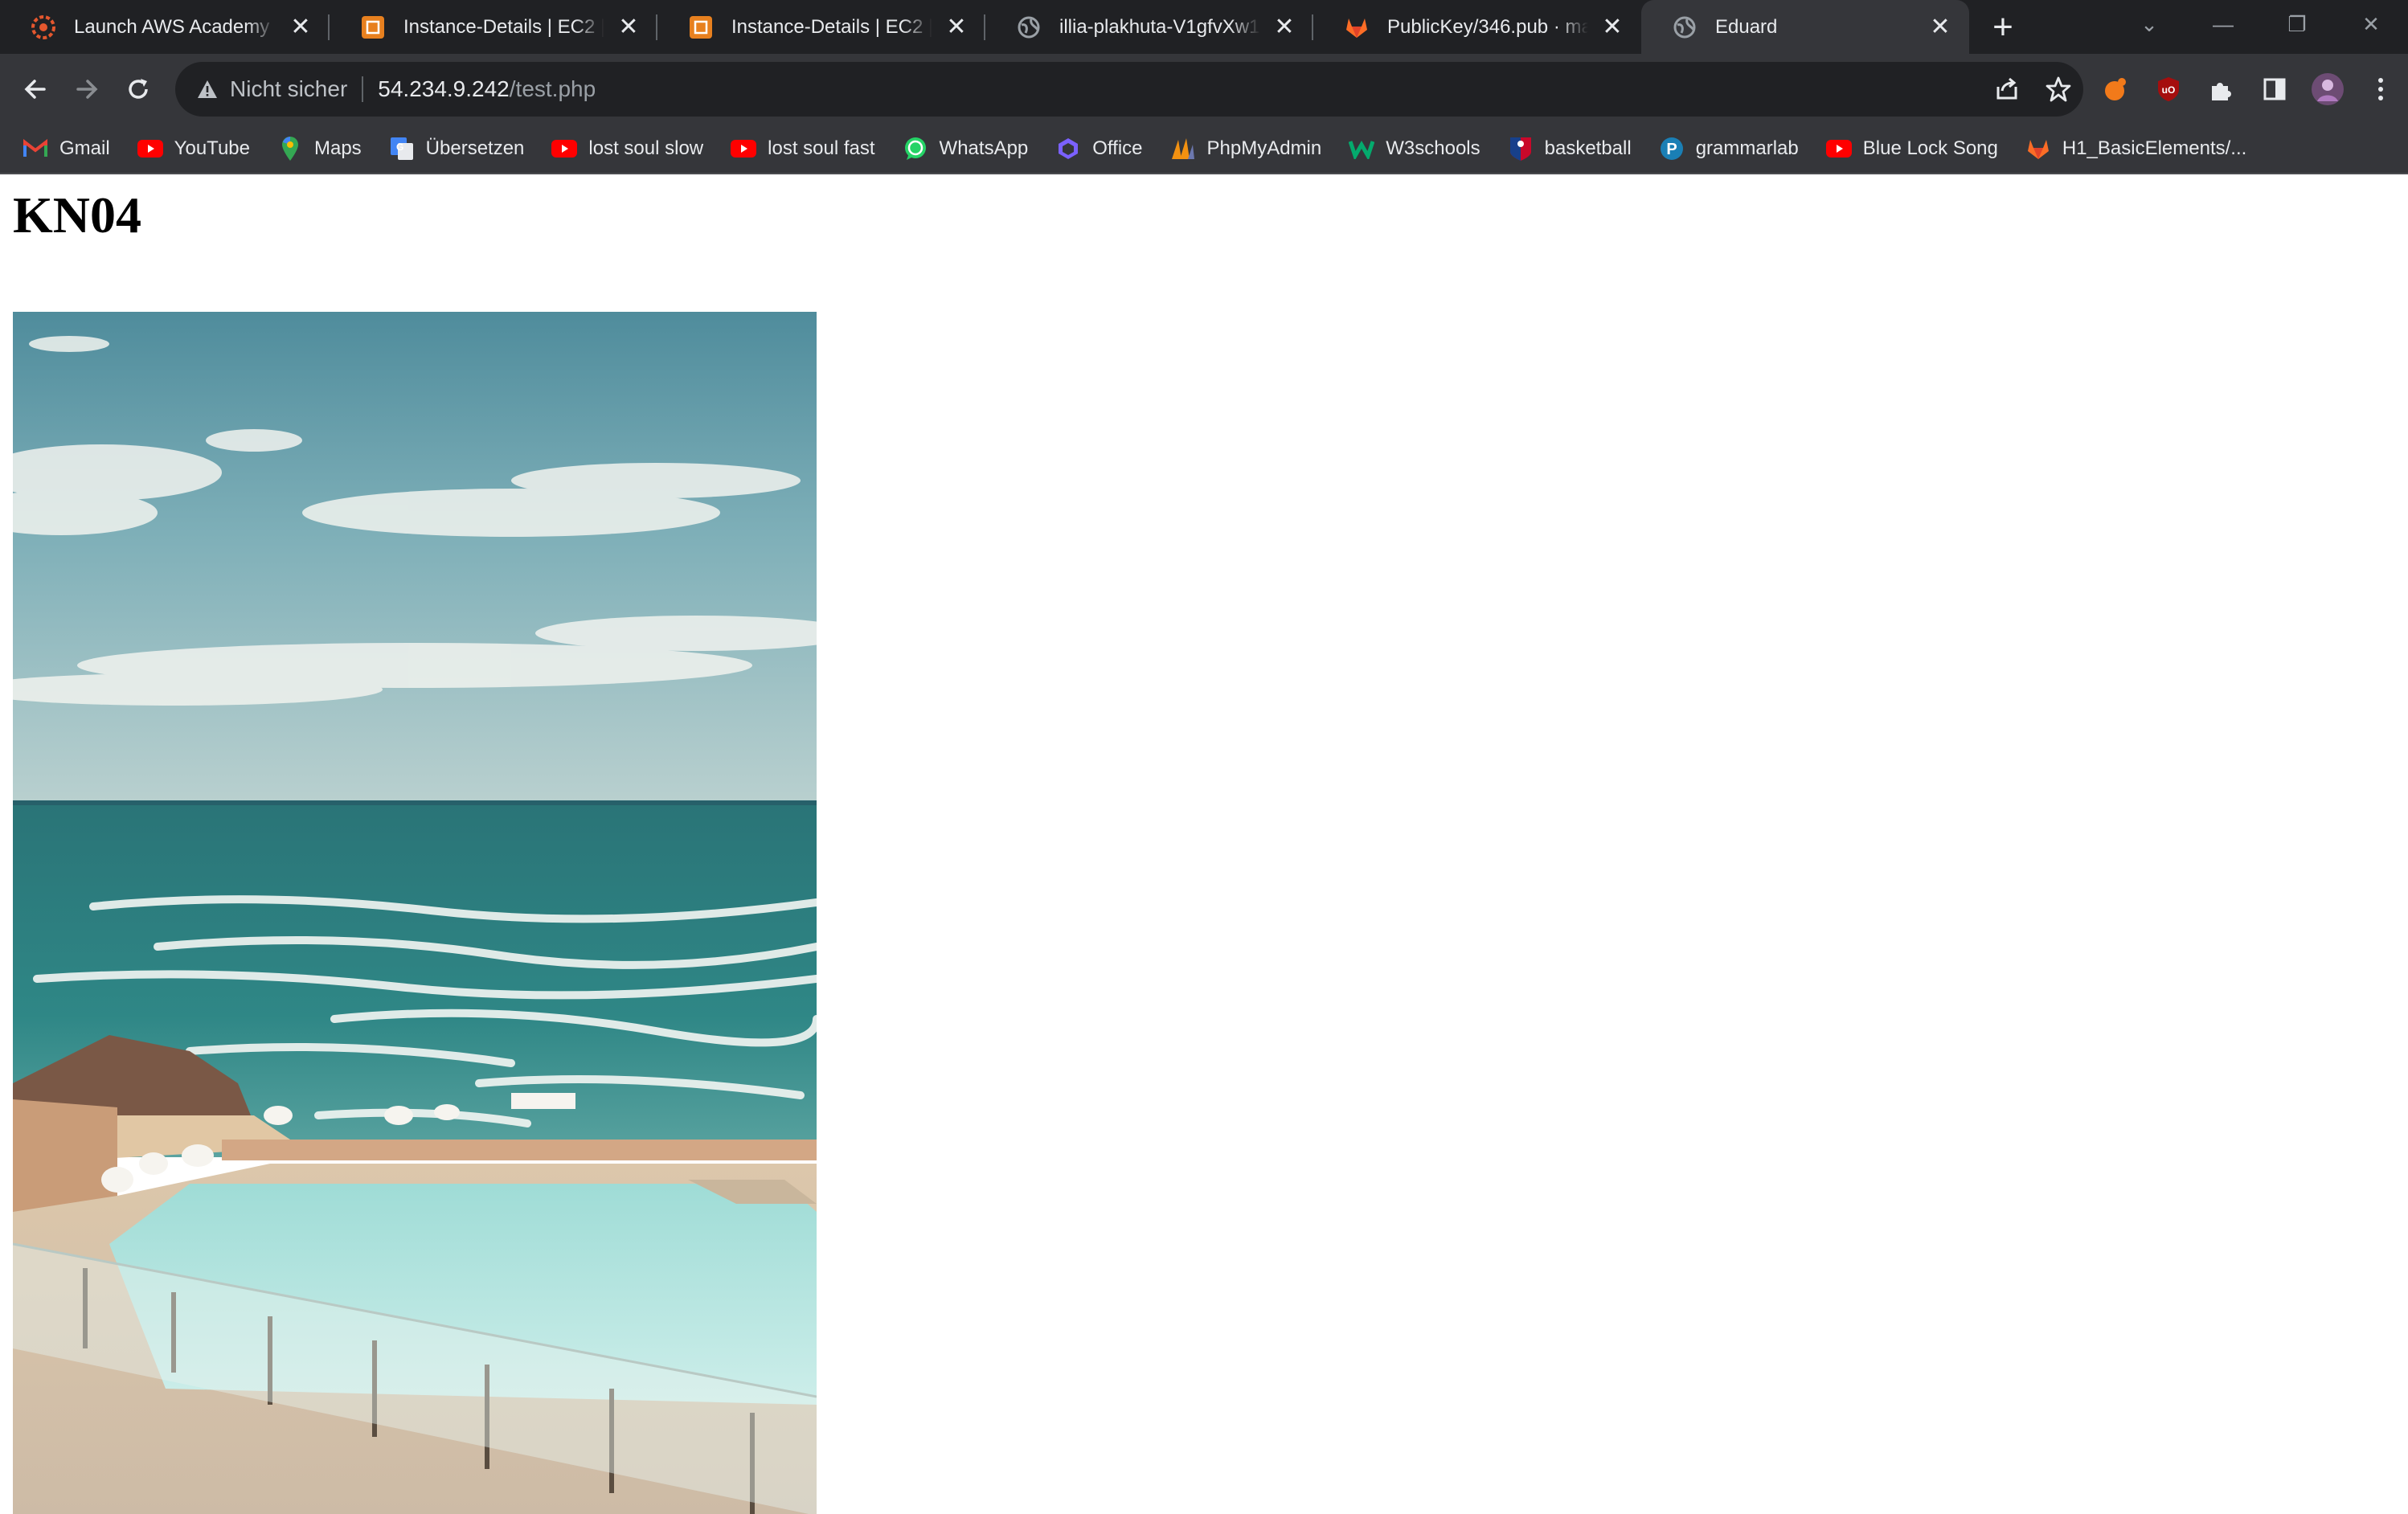 The width and height of the screenshot is (2408, 1514). What do you see at coordinates (43, 28) in the screenshot?
I see `aws-academy-icon` at bounding box center [43, 28].